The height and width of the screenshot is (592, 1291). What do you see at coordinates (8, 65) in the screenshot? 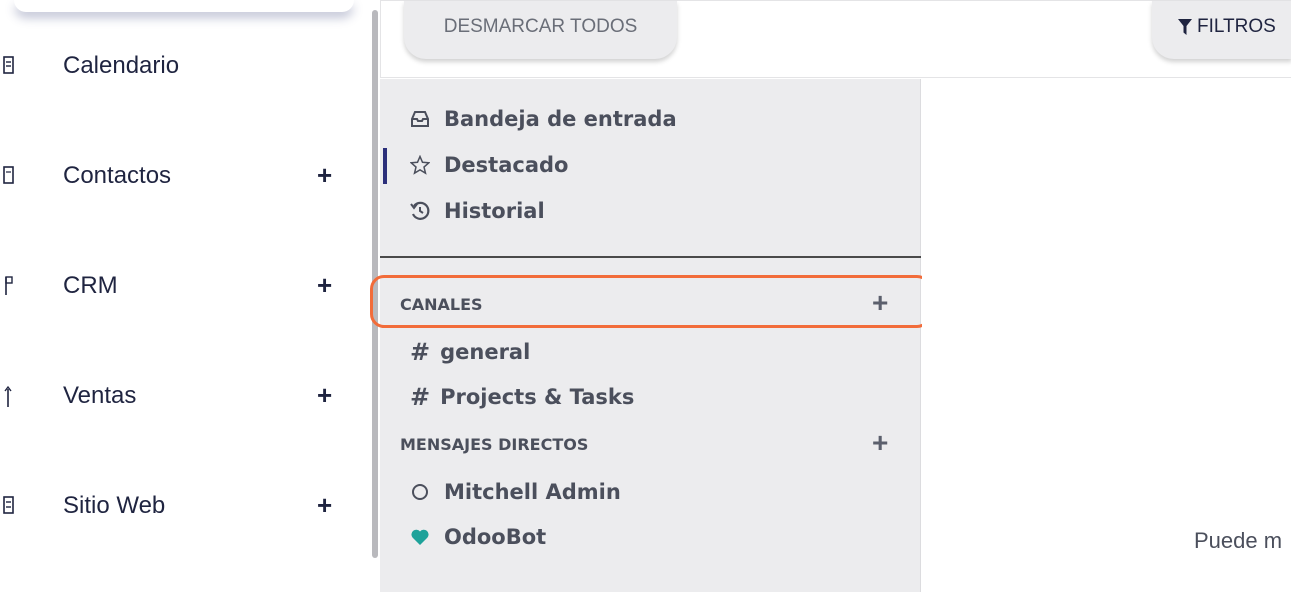
I see `calendar-icon` at bounding box center [8, 65].